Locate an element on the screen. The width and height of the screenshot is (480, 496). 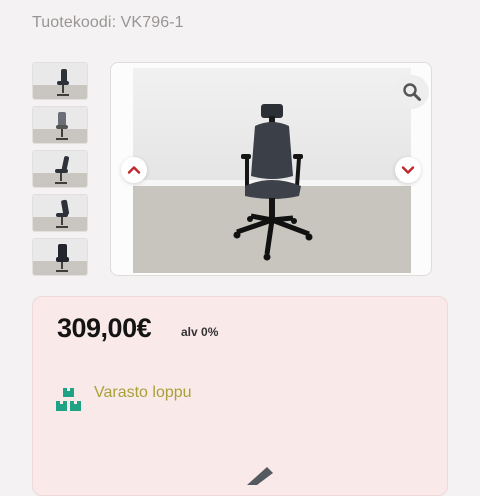
chevron-up-icon is located at coordinates (134, 170).